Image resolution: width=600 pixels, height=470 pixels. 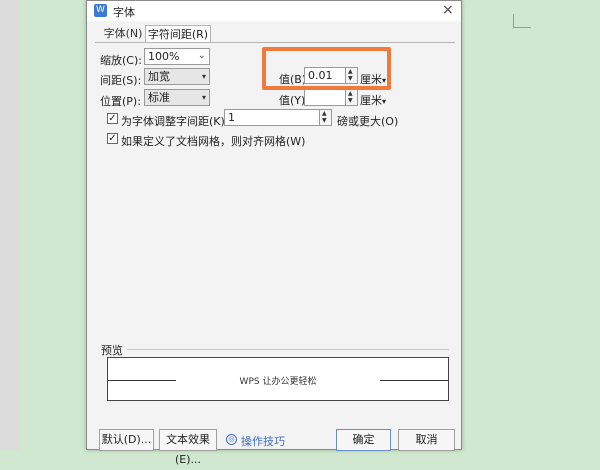 I want to click on kerning-label: 为字体调整字间距(K):, so click(x=175, y=121).